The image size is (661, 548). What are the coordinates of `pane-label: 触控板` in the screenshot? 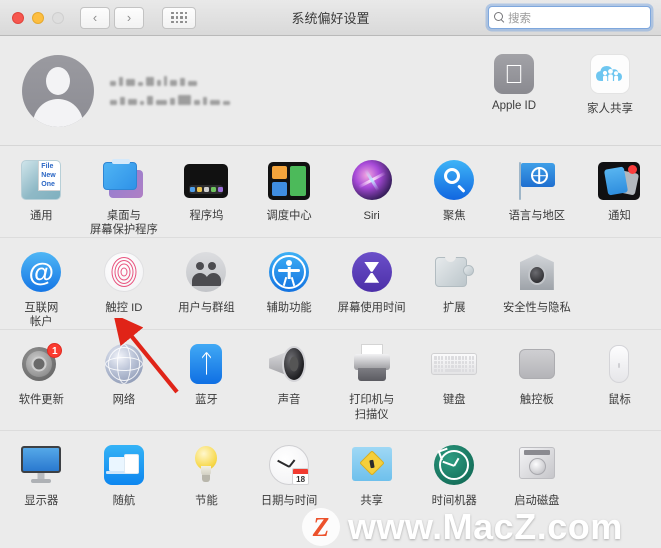 It's located at (536, 400).